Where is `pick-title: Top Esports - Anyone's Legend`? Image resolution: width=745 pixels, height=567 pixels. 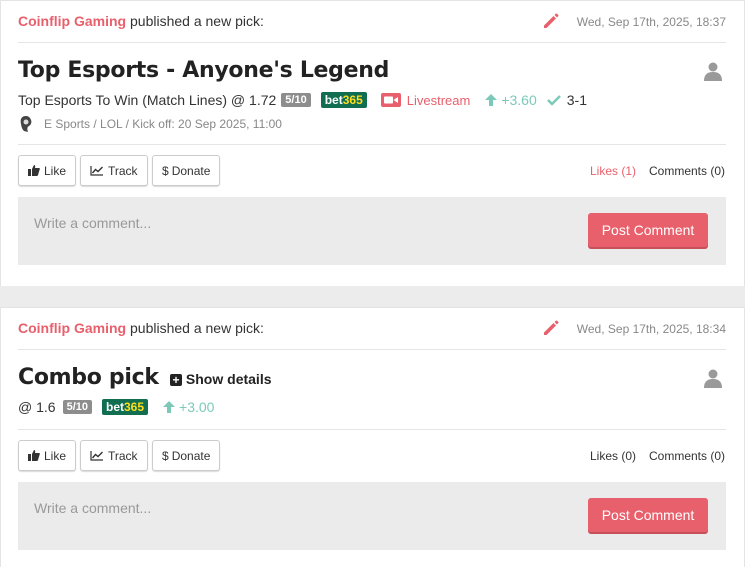
pick-title: Top Esports - Anyone's Legend is located at coordinates (203, 70).